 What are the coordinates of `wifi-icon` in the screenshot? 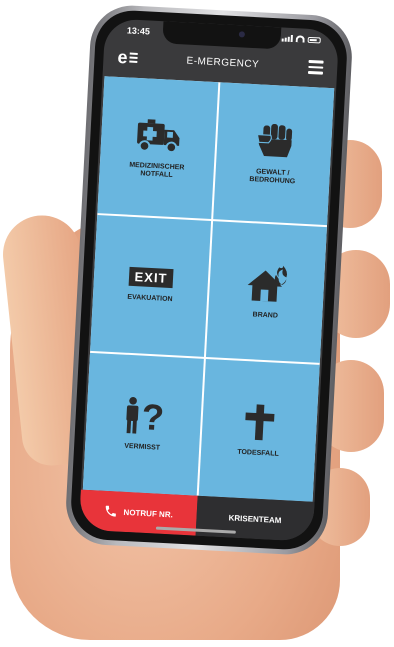 It's located at (300, 39).